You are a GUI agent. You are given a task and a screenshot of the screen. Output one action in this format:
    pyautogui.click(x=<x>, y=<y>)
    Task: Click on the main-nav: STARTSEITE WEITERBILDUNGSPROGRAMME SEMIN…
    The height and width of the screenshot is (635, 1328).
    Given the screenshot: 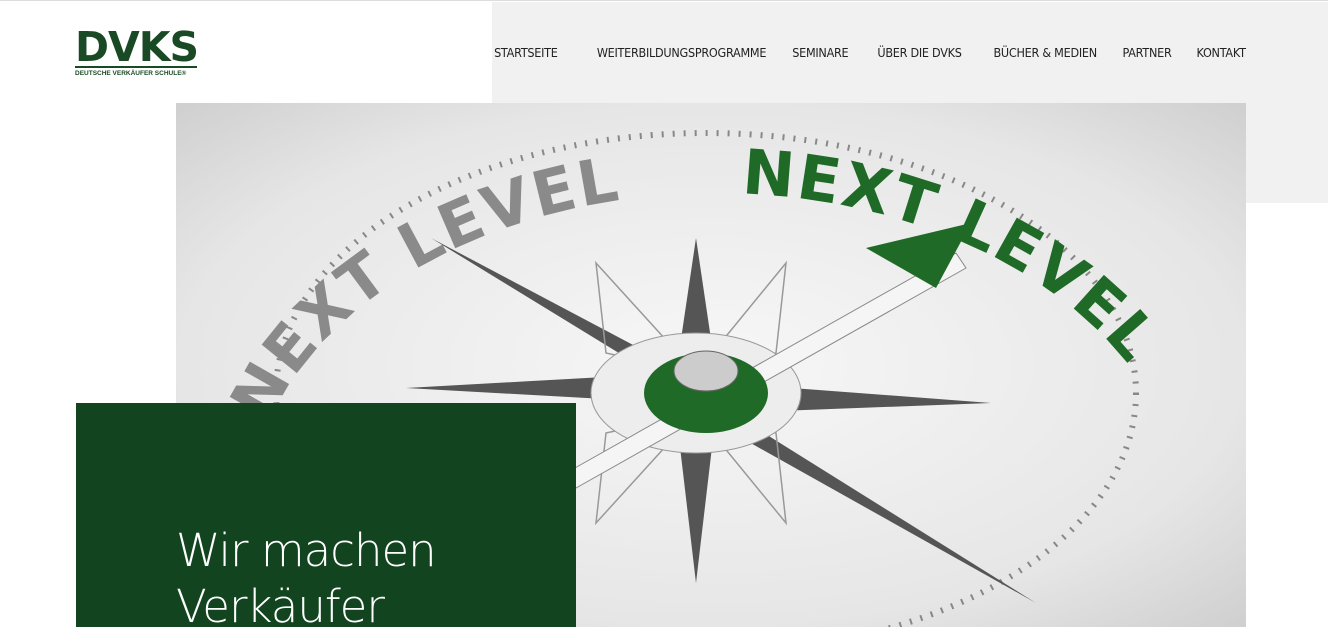 What is the action you would take?
    pyautogui.click(x=866, y=52)
    